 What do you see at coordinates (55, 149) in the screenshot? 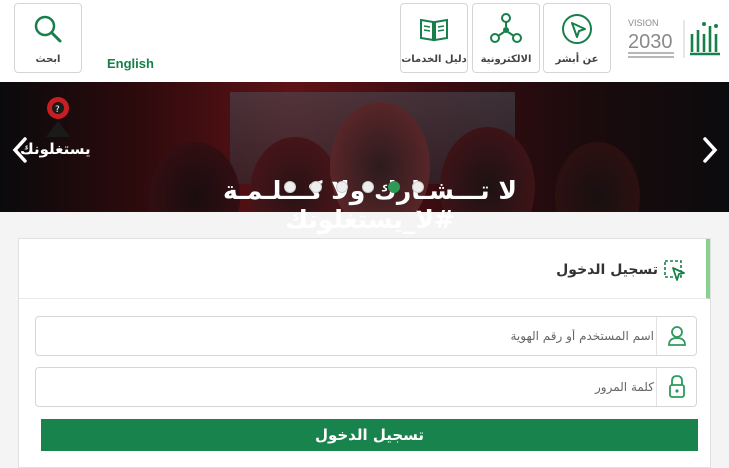
I see `campaign-brand: يستغلونك` at bounding box center [55, 149].